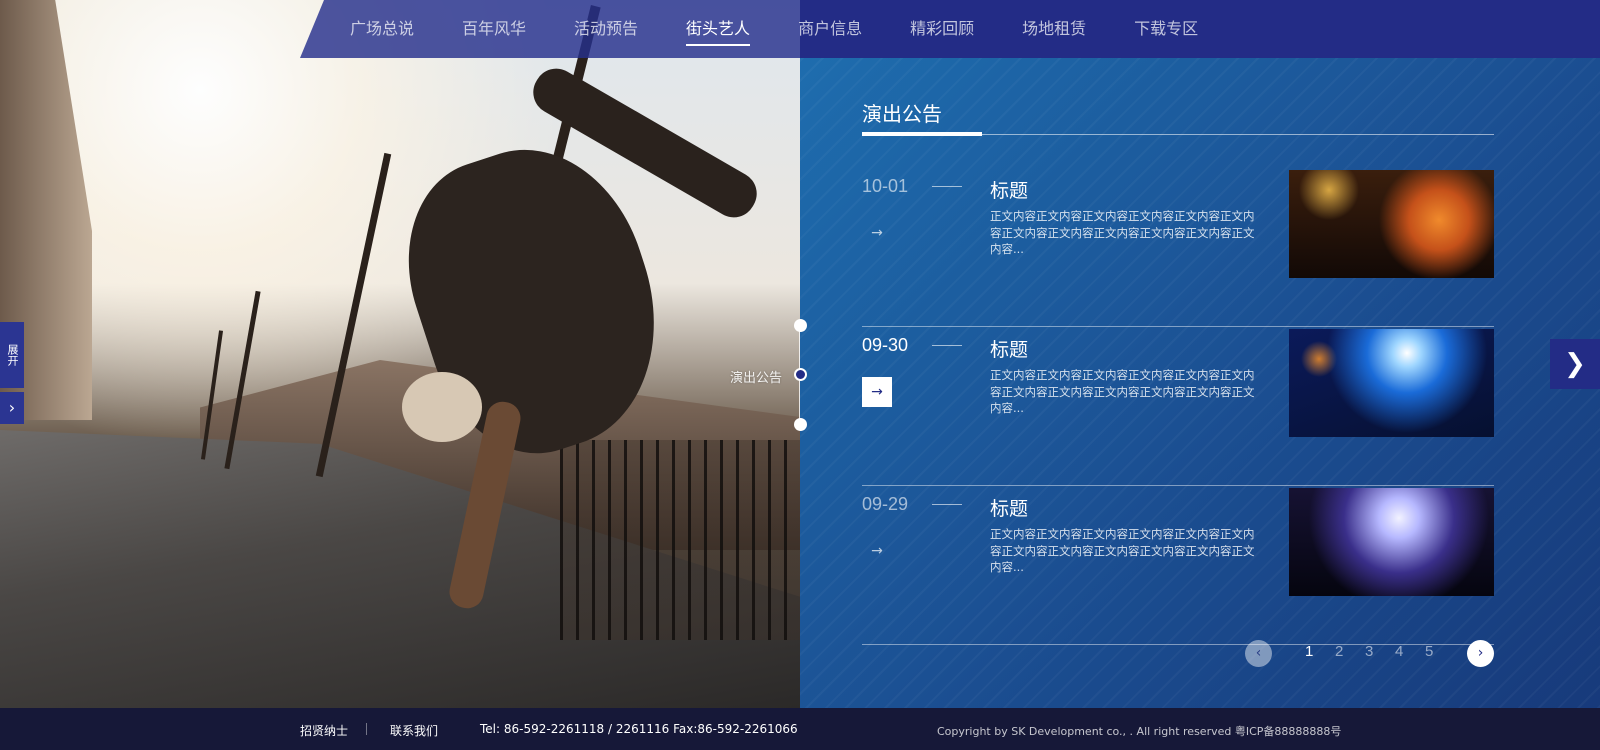  I want to click on nav-item-street-artists: 街头艺人, so click(718, 29).